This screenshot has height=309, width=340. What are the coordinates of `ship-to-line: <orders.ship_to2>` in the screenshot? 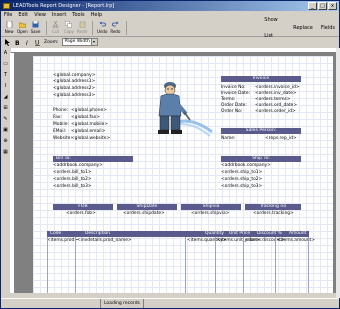 It's located at (241, 180).